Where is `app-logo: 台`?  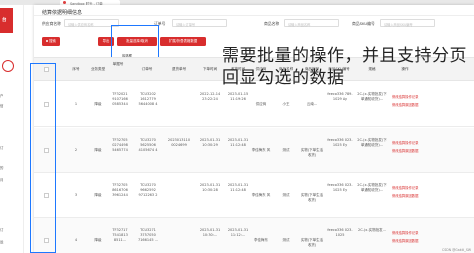
app-logo: 台 is located at coordinates (6, 20).